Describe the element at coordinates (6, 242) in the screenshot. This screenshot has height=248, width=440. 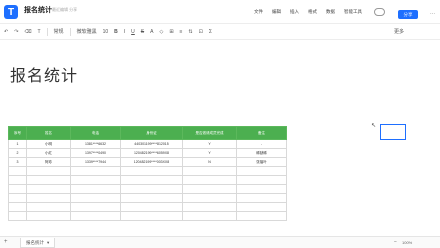
I see `add-sheet-button: +` at that location.